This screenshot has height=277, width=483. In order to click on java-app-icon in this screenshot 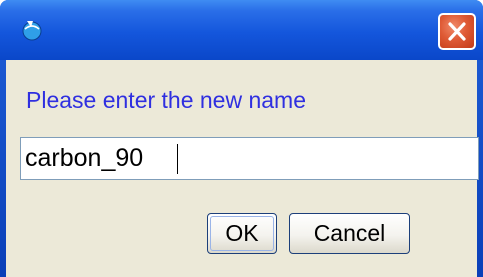, I will do `click(32, 31)`.